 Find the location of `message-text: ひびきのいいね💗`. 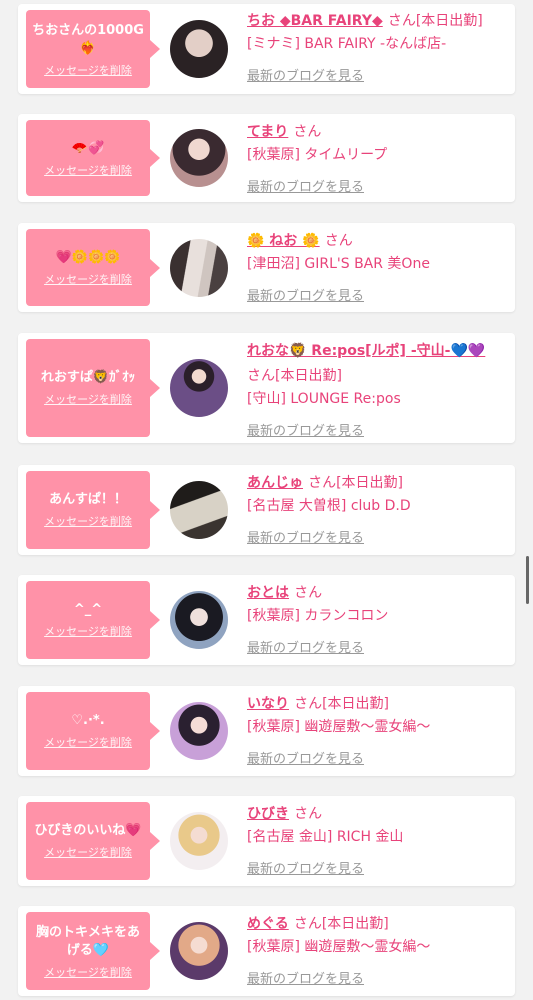

message-text: ひびきのいいね💗 is located at coordinates (88, 830).